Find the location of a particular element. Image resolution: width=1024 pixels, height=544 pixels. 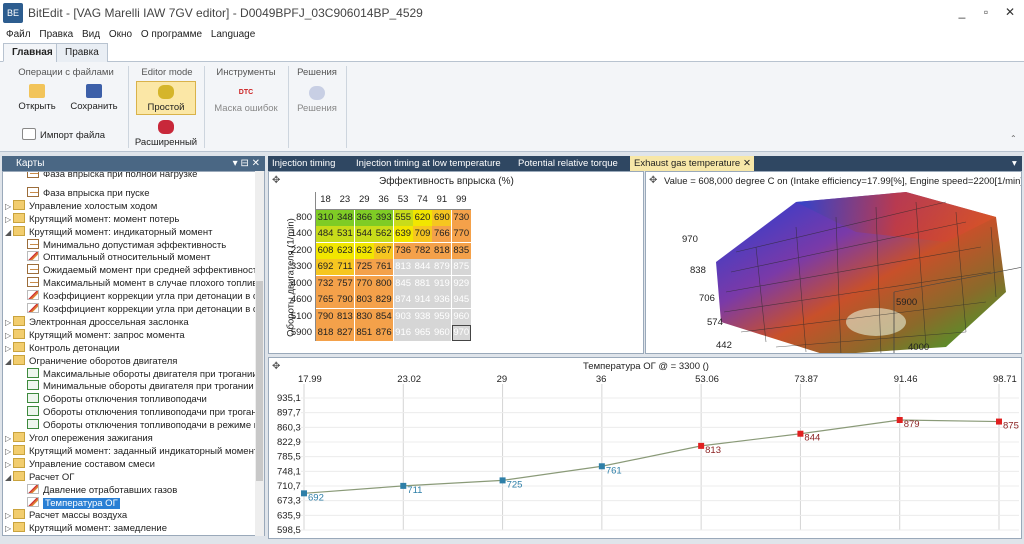

collapse-icon: ◢ is located at coordinates (9, 232).